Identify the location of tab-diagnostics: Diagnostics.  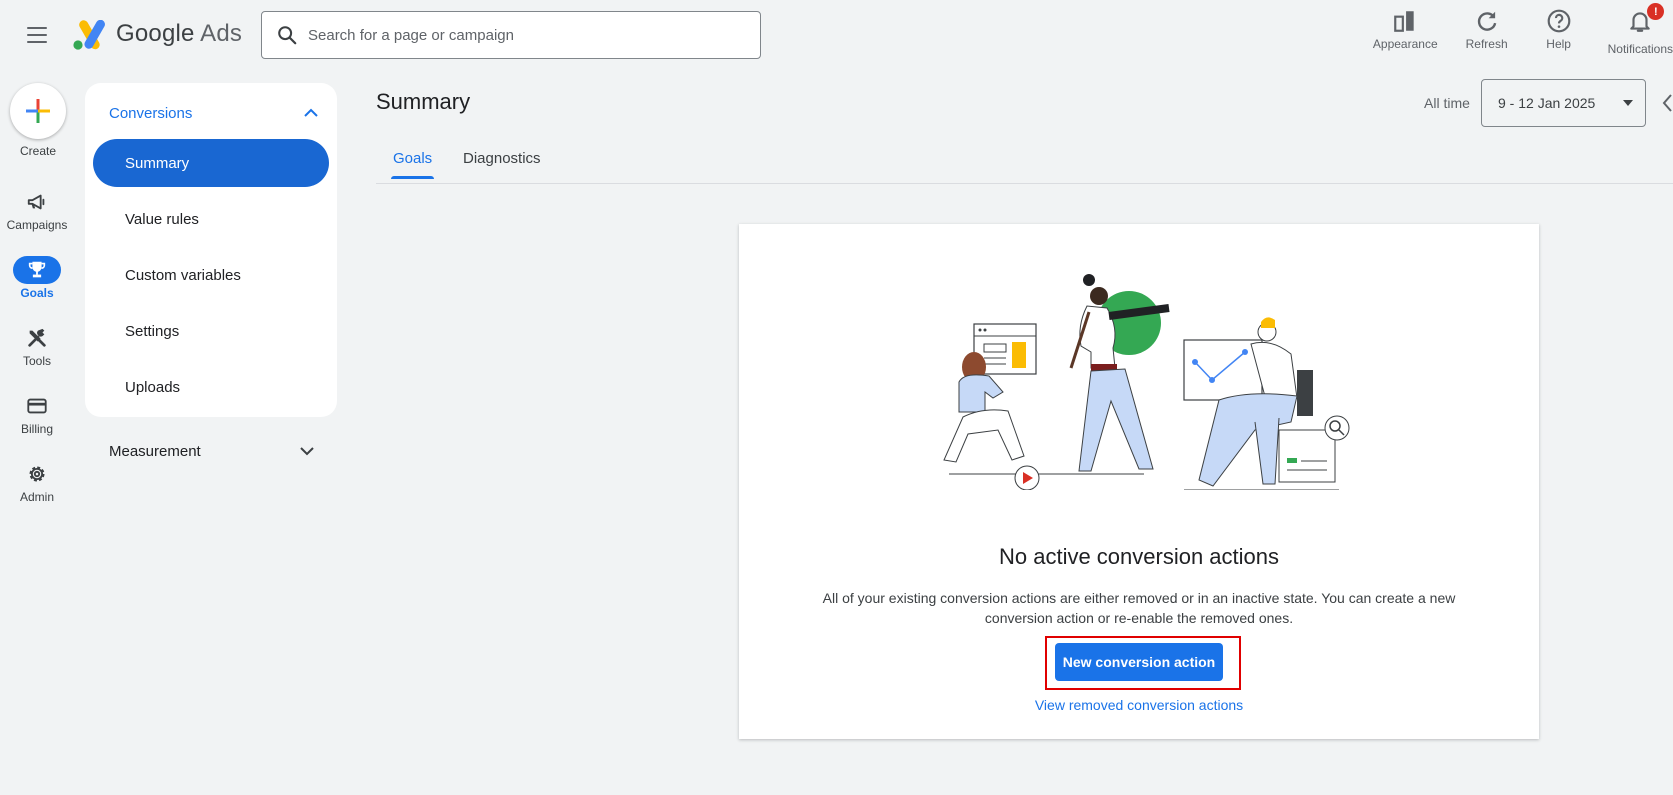
(502, 164).